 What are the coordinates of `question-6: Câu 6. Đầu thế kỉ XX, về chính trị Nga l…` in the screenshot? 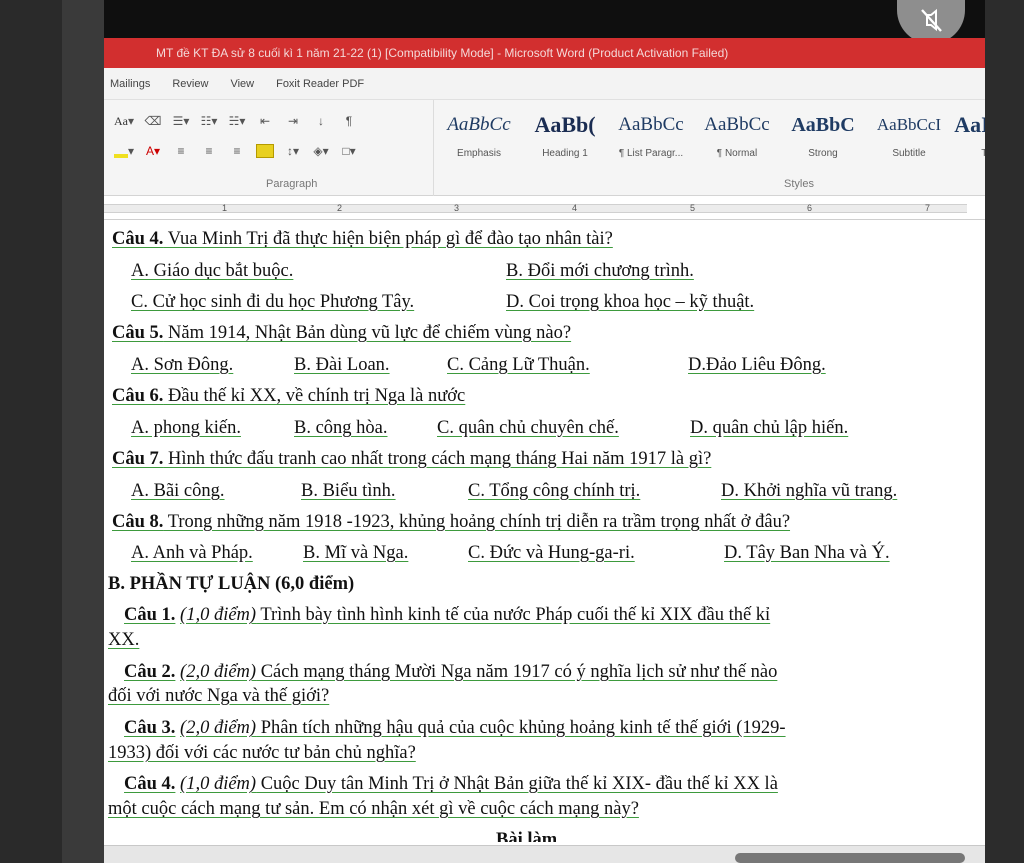 It's located at (289, 396).